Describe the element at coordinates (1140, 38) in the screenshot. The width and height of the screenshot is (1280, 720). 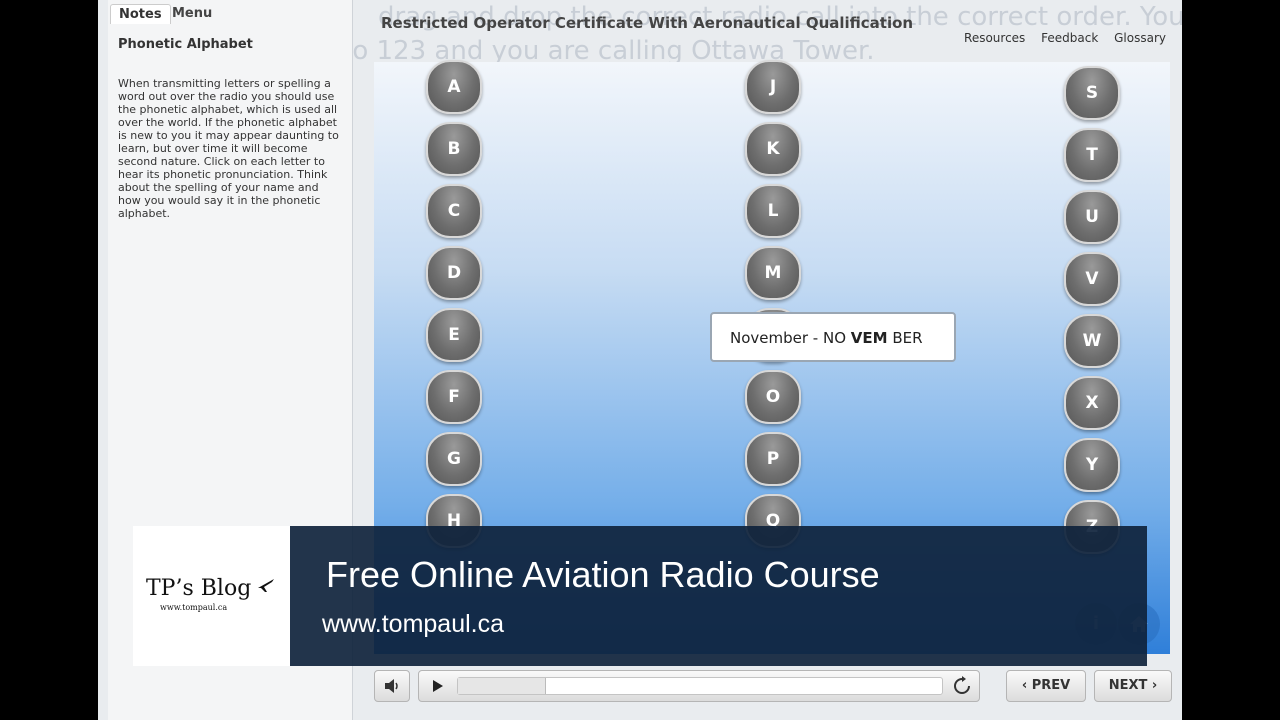
I see `glossary-link: Glossary` at that location.